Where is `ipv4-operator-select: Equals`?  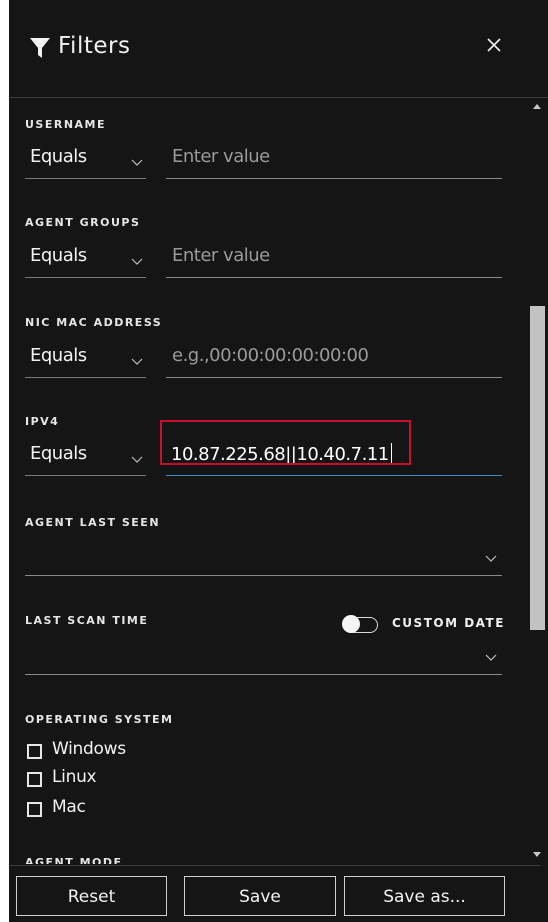
ipv4-operator-select: Equals is located at coordinates (85, 459).